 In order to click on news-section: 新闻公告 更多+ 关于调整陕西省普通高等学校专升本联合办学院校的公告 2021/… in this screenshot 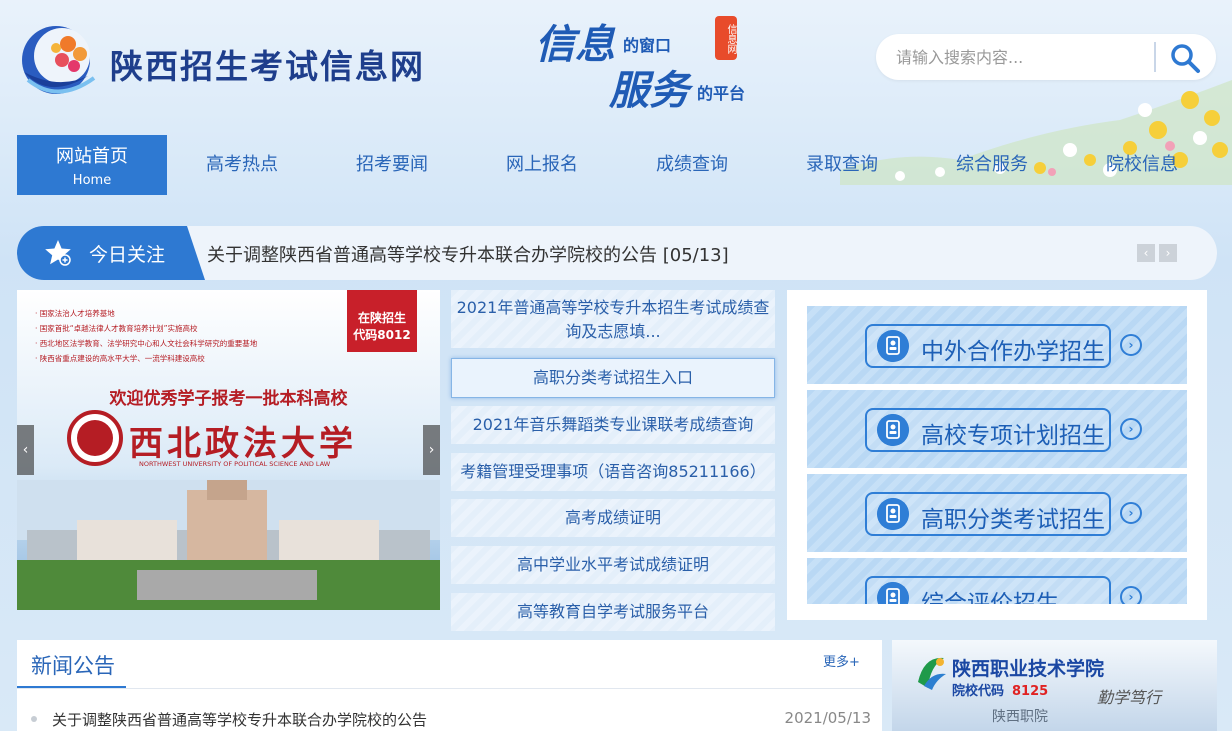, I will do `click(449, 685)`.